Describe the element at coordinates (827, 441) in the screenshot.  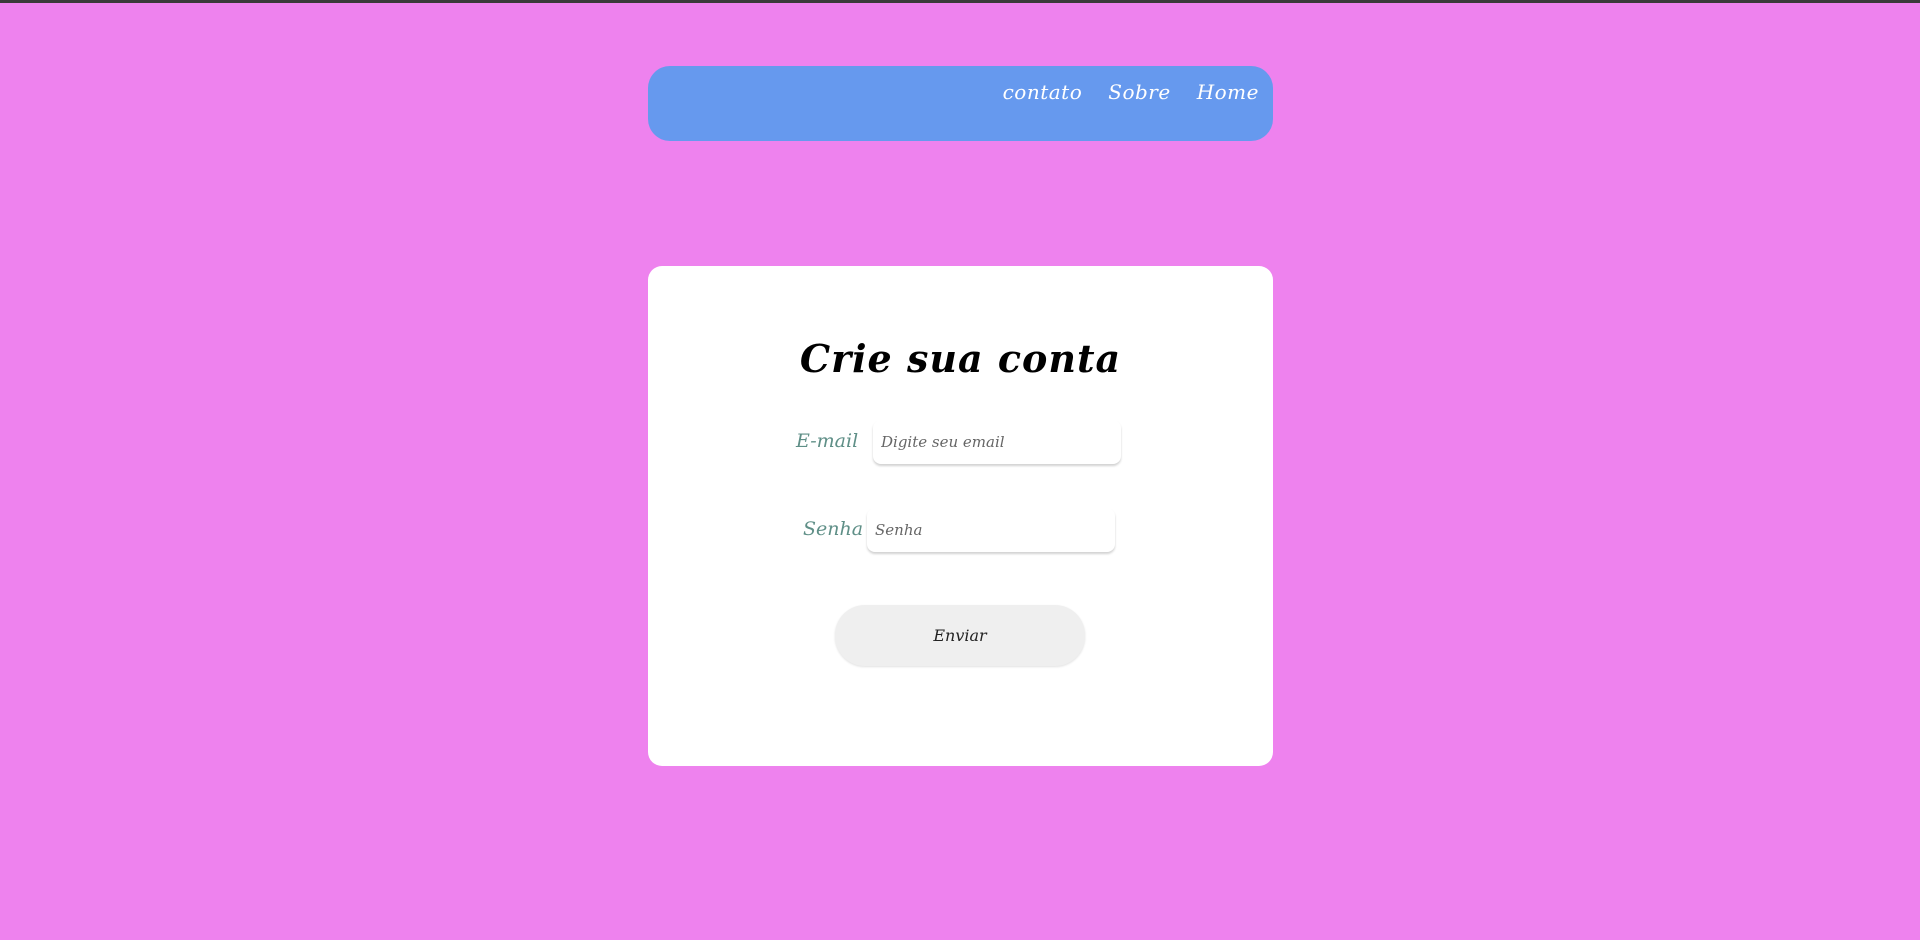
I see `email-label: E-mail` at that location.